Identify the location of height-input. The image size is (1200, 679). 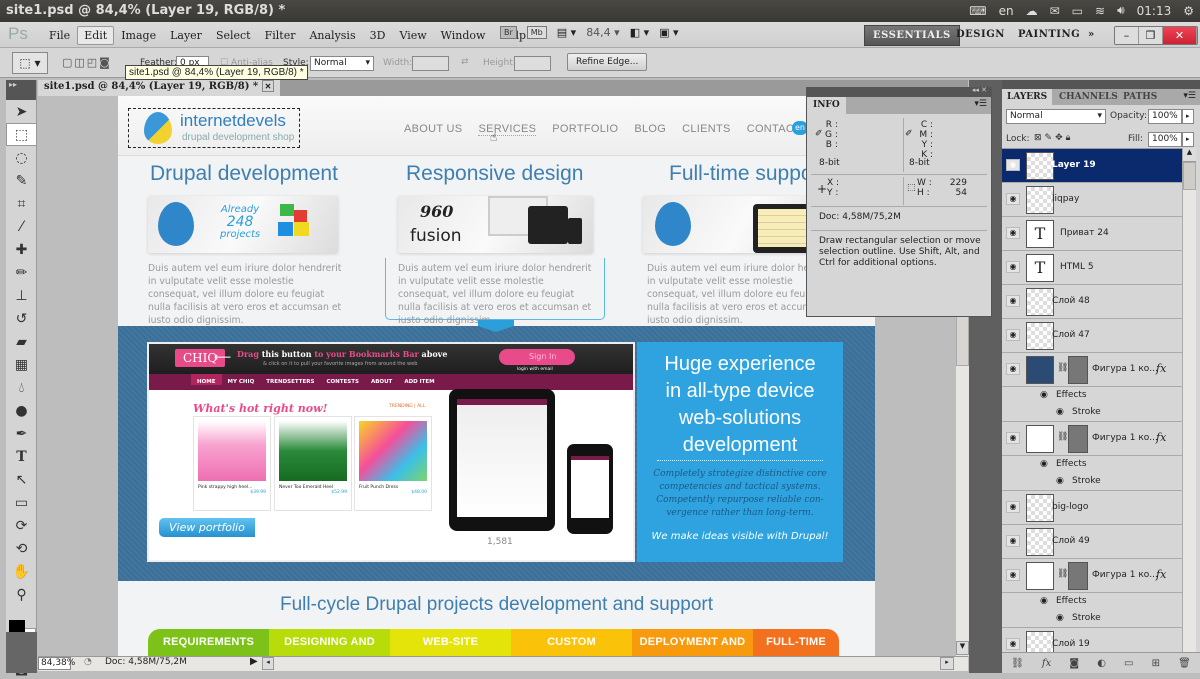
(532, 63).